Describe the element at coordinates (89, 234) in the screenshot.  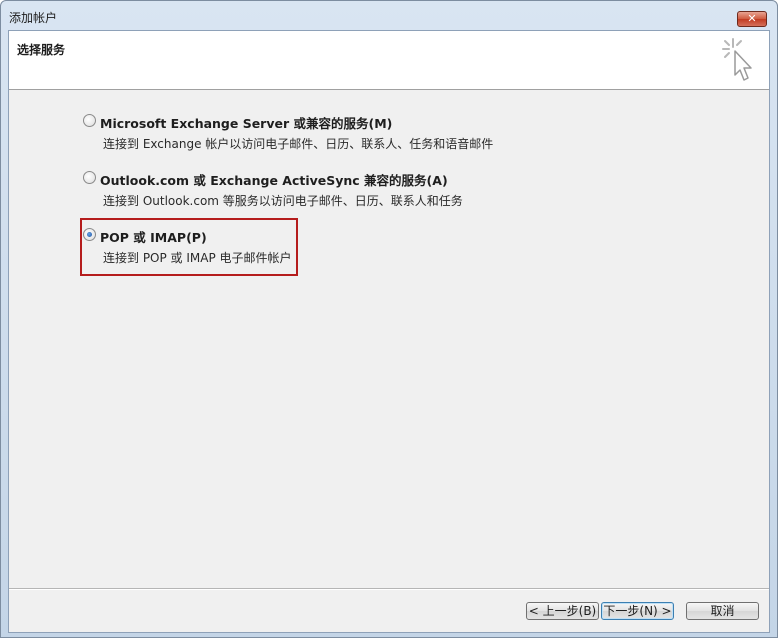
I see `radio-pop-imap` at that location.